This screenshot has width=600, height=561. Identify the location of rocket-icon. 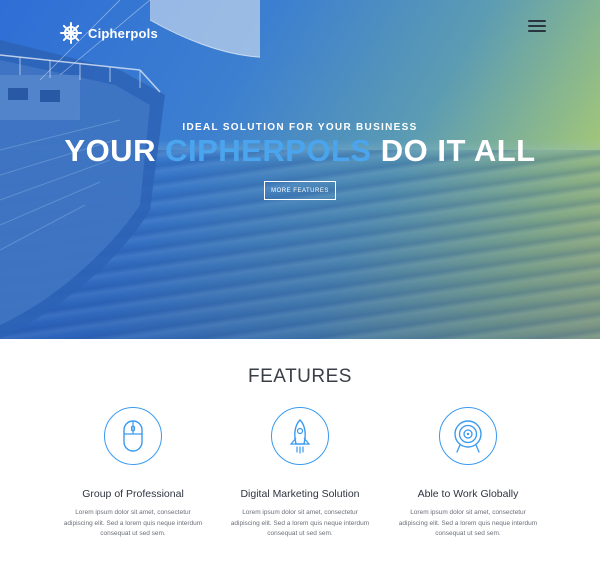
(300, 436).